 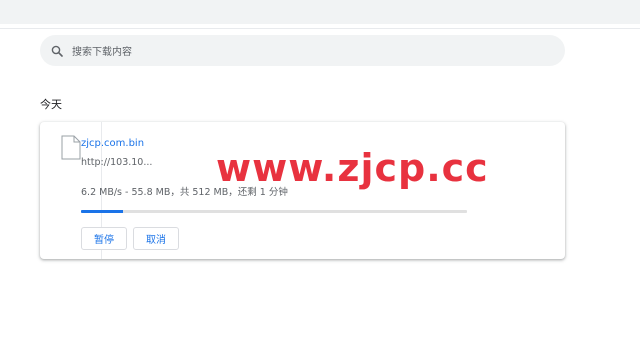 I want to click on progress-fill, so click(x=102, y=211).